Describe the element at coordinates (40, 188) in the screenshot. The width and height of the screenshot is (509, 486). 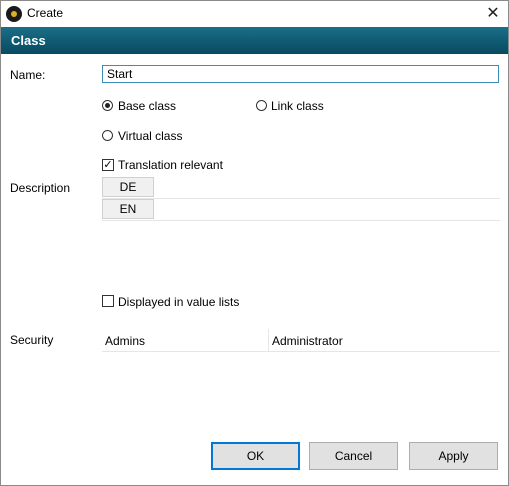
I see `description-label: Description` at that location.